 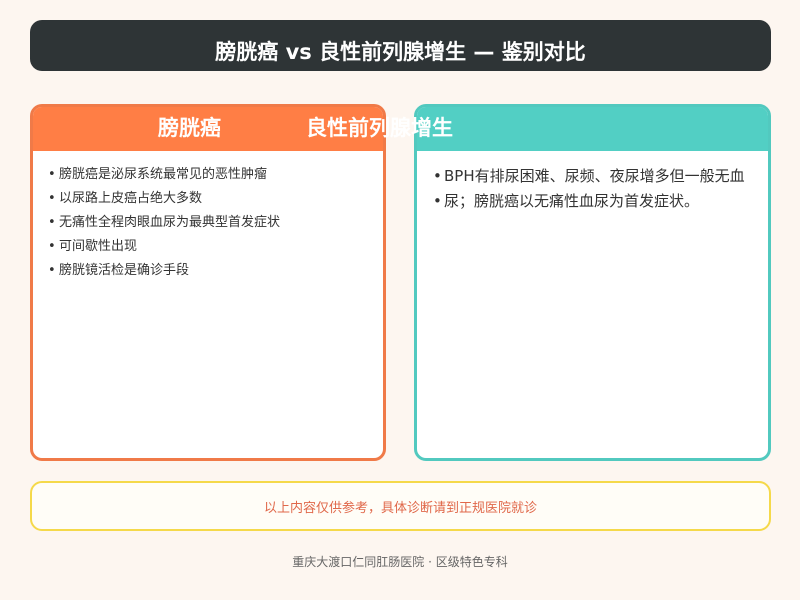 What do you see at coordinates (400, 562) in the screenshot?
I see `footer: 重庆大渡口仁同肛肠医院 · 区级特色专科` at bounding box center [400, 562].